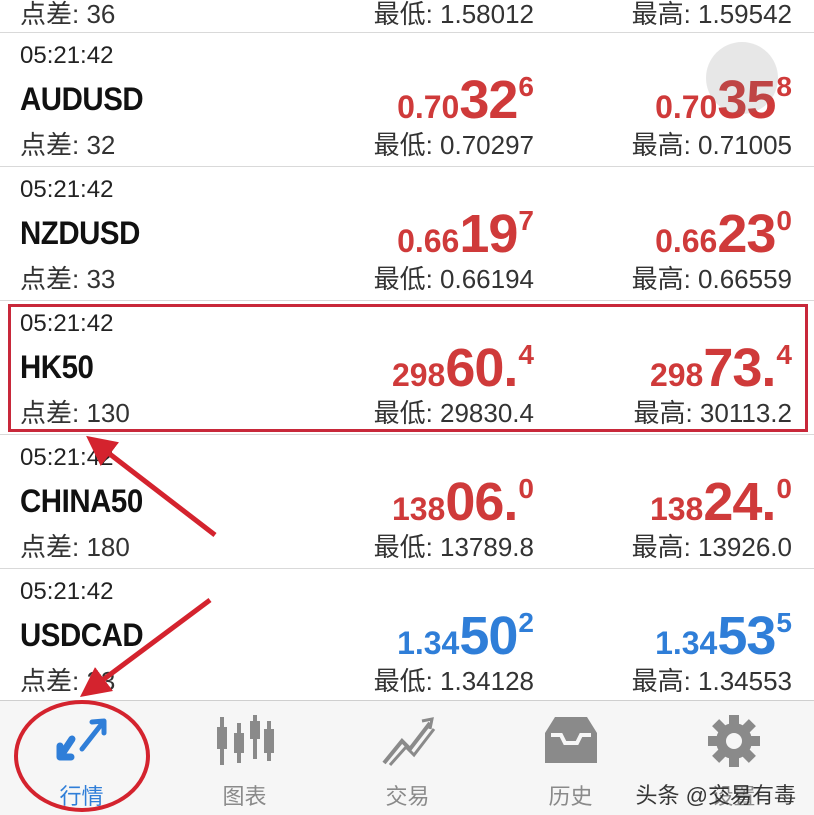  I want to click on tab-history: 历史, so click(570, 758).